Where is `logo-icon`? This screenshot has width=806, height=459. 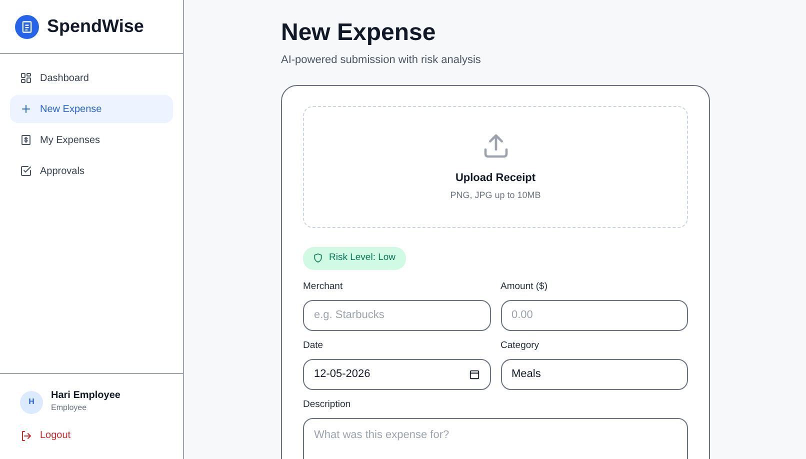
logo-icon is located at coordinates (27, 26).